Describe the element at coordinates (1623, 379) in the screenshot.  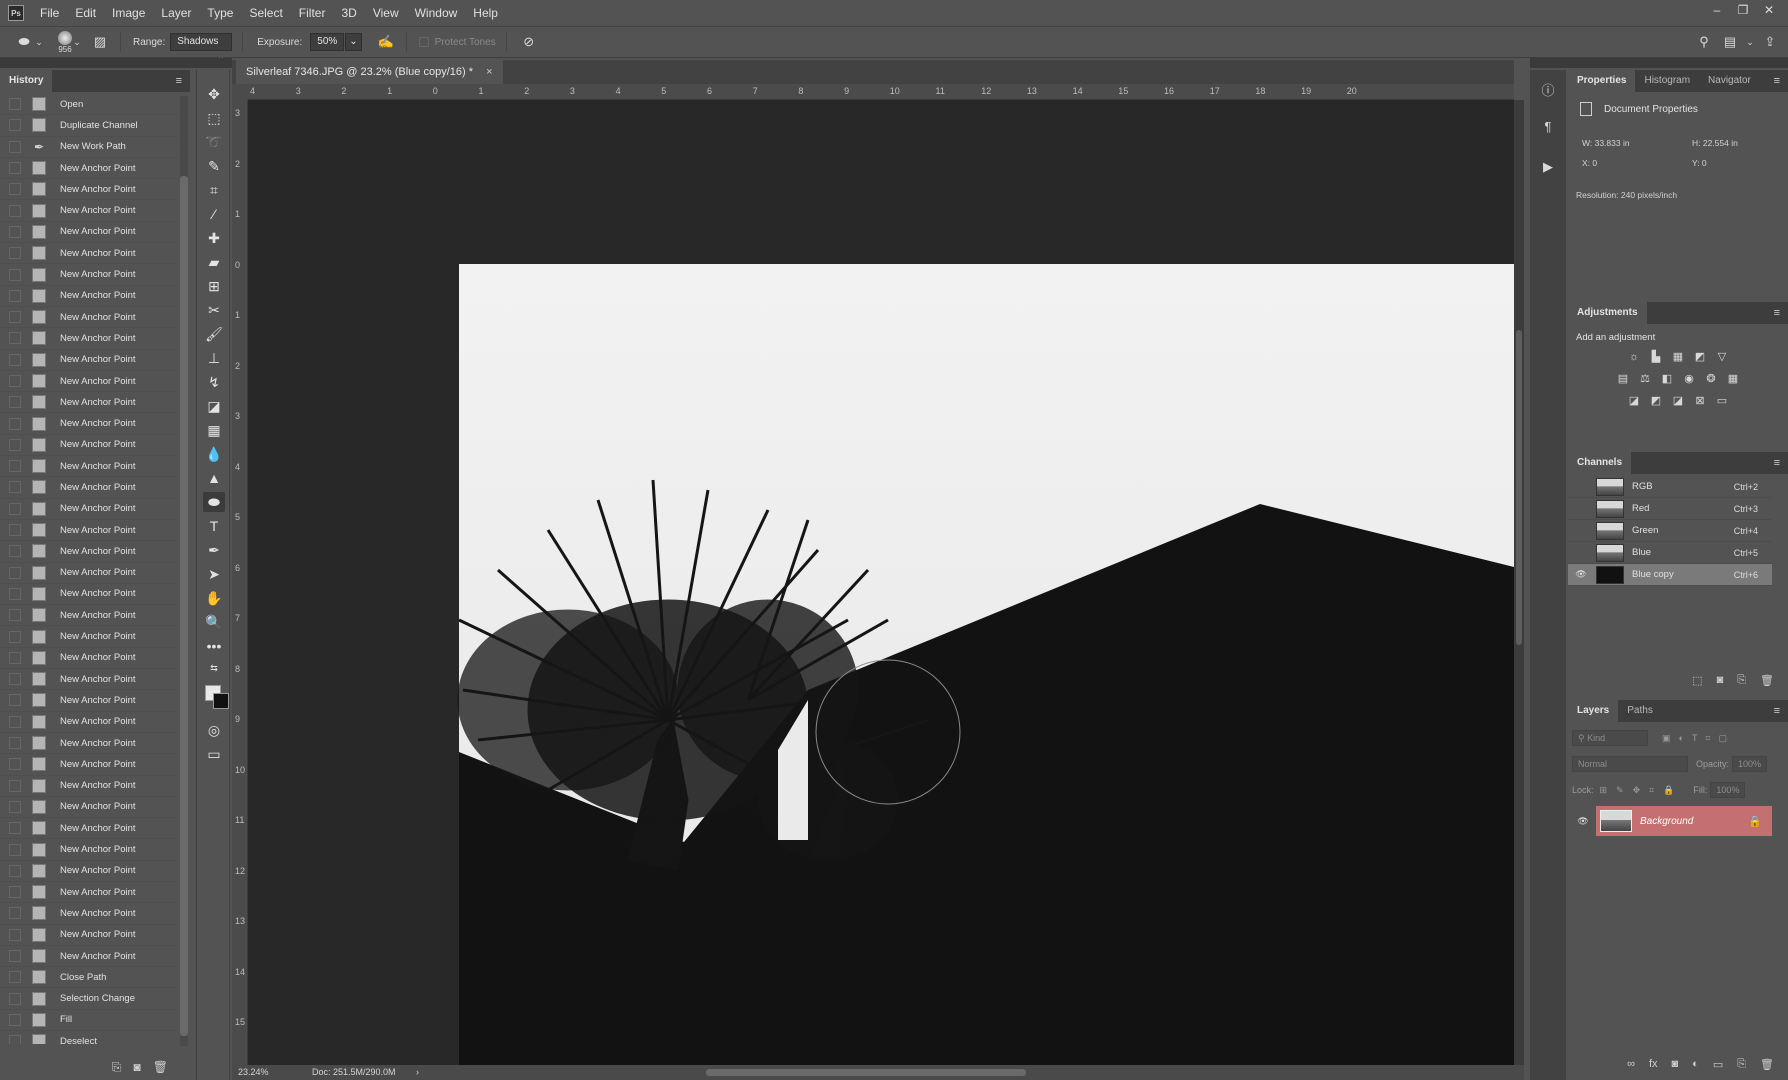
I see `hue-saturation-icon: ▤` at that location.